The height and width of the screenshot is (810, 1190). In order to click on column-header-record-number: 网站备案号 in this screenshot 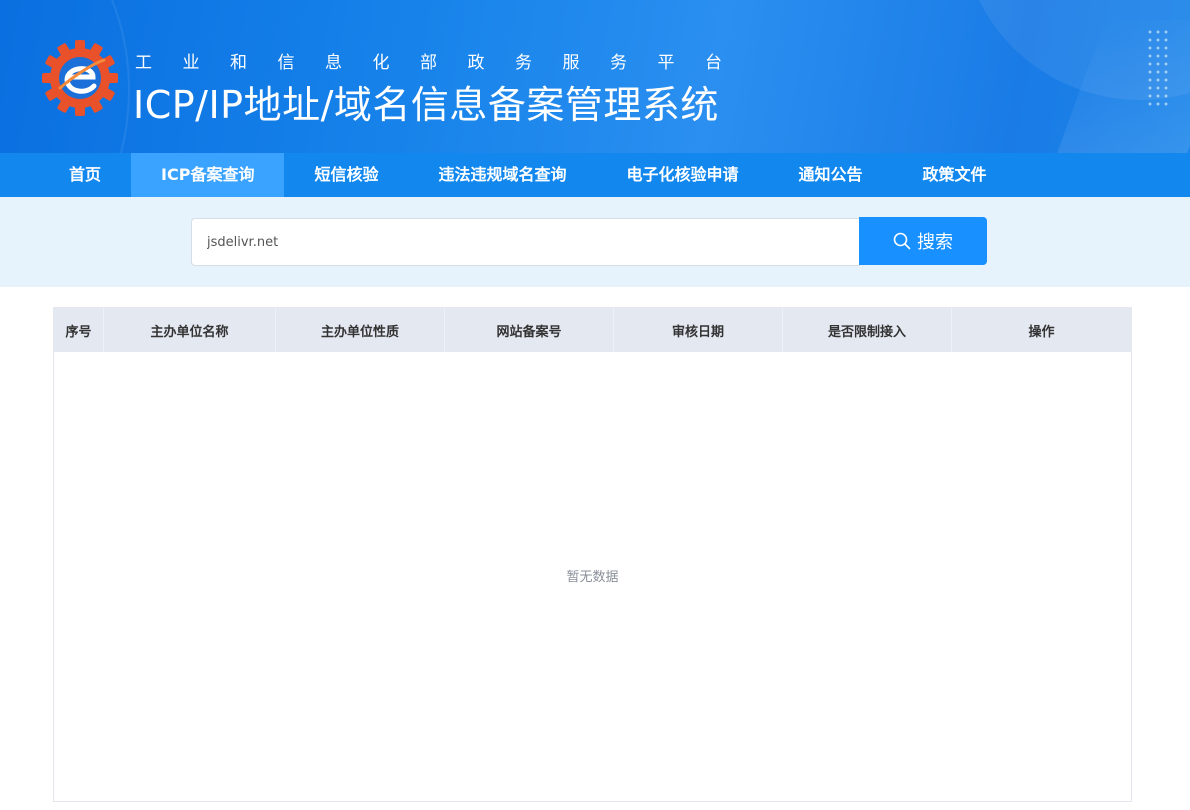, I will do `click(529, 330)`.